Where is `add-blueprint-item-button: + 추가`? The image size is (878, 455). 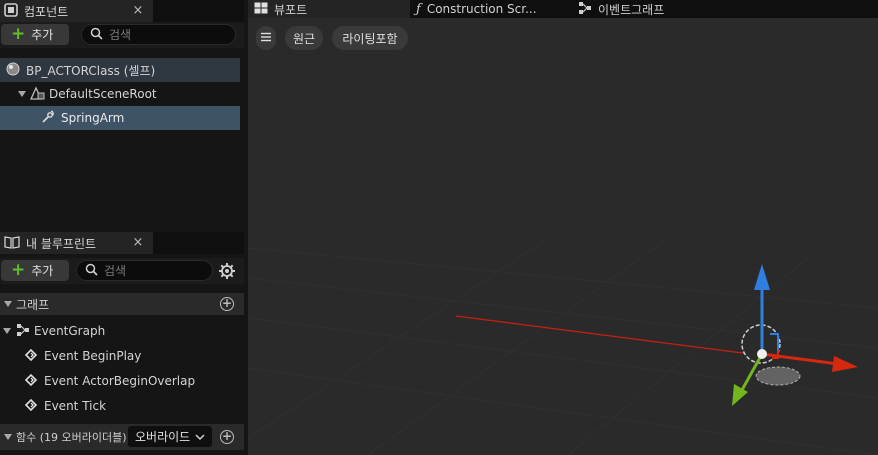 add-blueprint-item-button: + 추가 is located at coordinates (35, 270).